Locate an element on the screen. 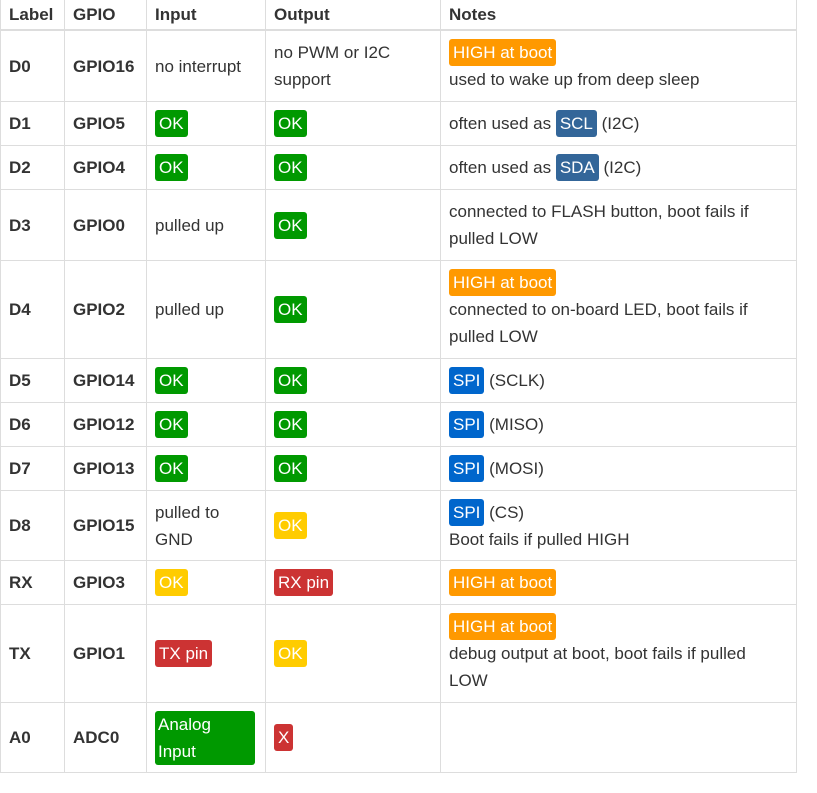  notes-cell: often used as SDA (I2C) is located at coordinates (618, 167).